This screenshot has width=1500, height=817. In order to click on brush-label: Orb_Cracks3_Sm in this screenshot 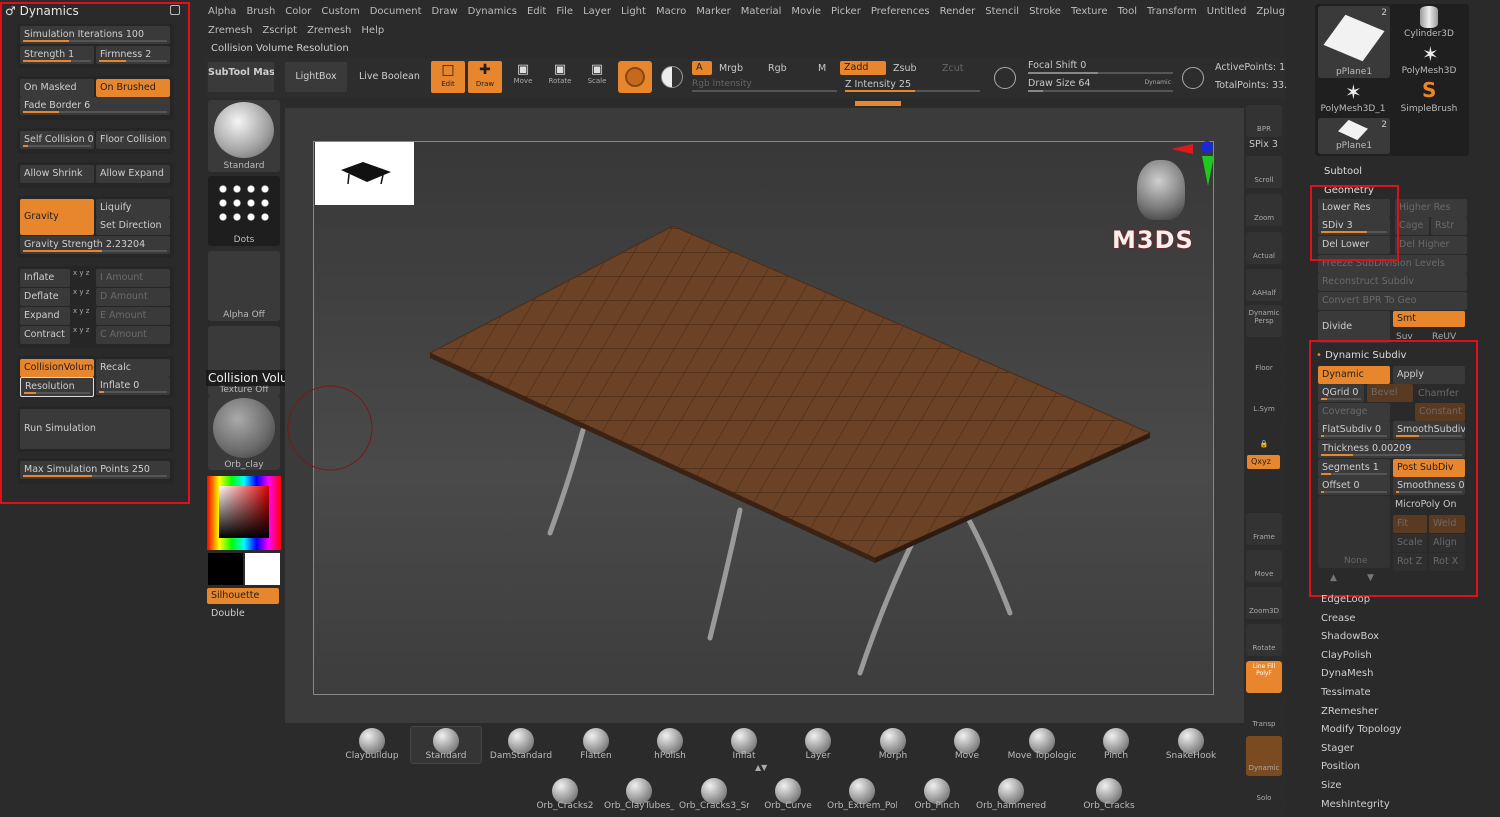, I will do `click(714, 806)`.